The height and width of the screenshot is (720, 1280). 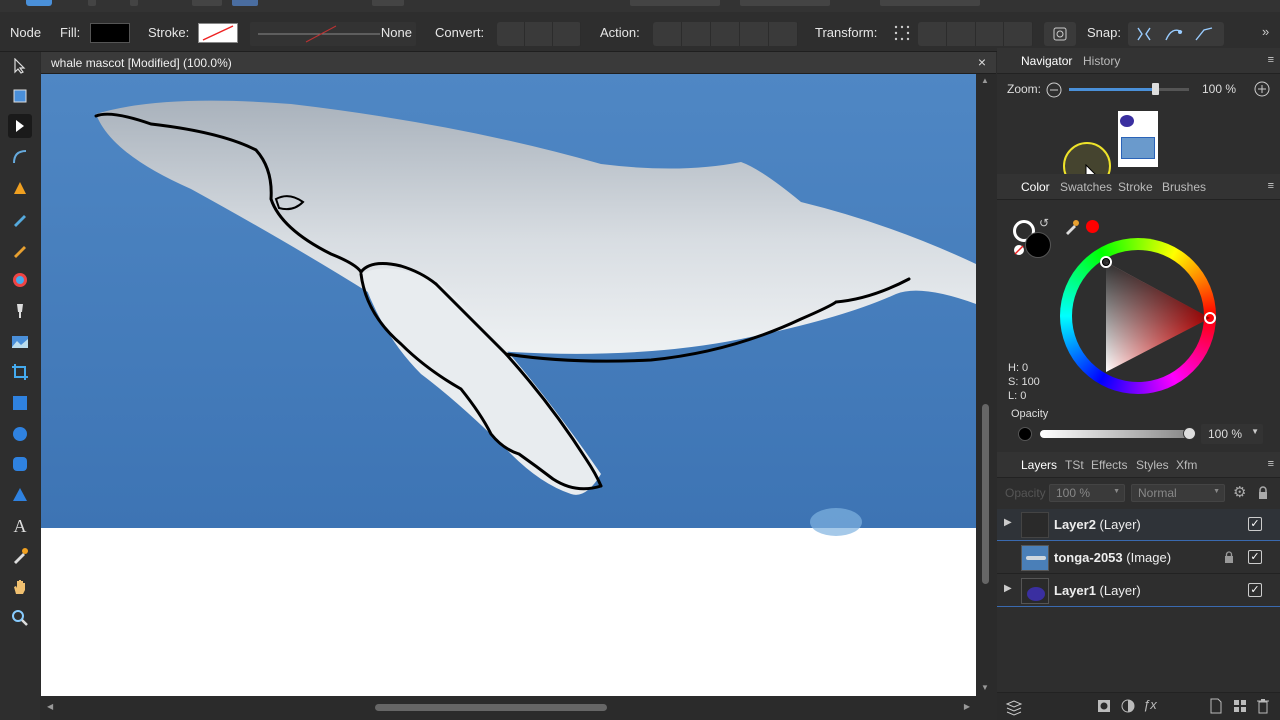 I want to click on zoom-slider, so click(x=1129, y=89).